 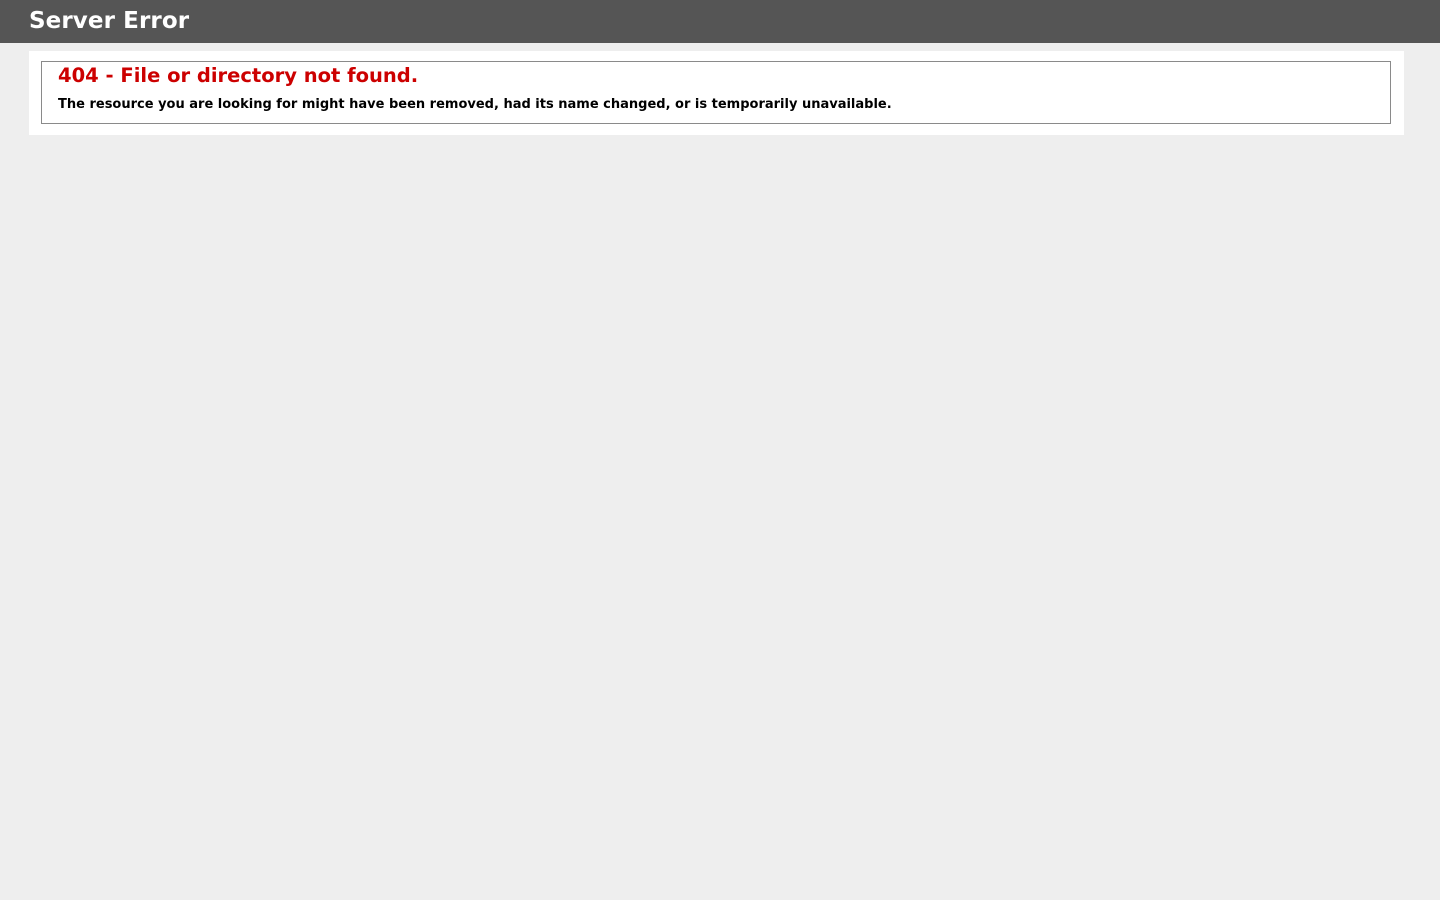 What do you see at coordinates (720, 21) in the screenshot?
I see `header-bar: Server Error` at bounding box center [720, 21].